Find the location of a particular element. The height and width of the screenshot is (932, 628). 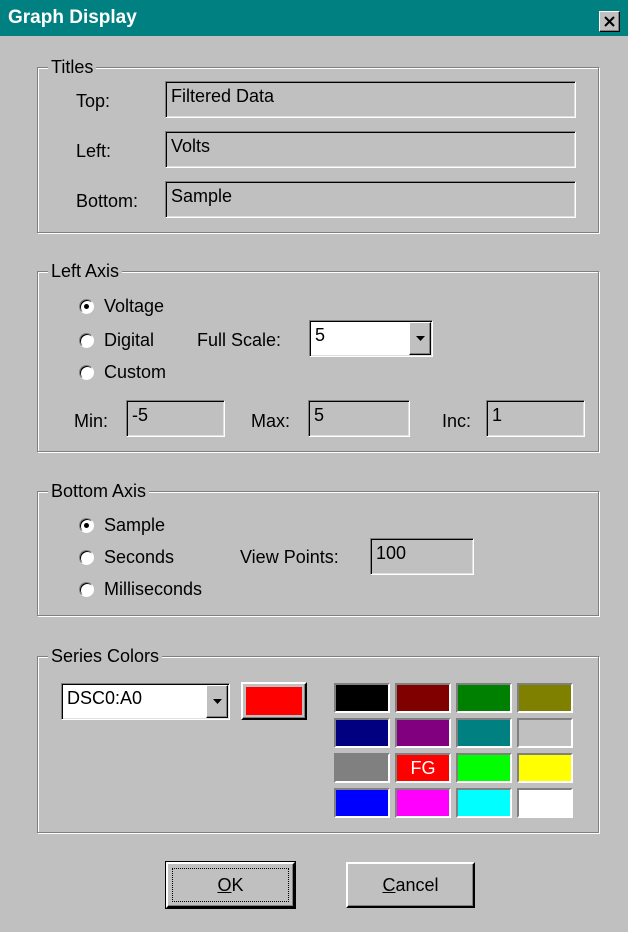

left-axis-group-label: Left Axis is located at coordinates (85, 271).